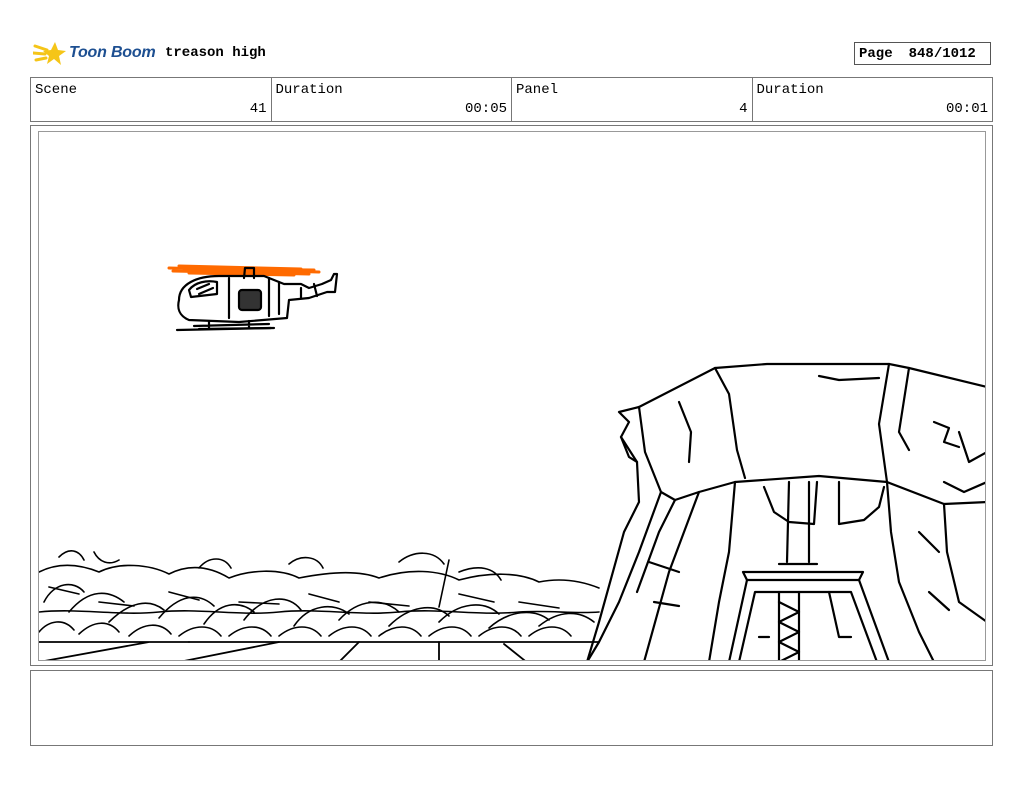 The image size is (1024, 793). What do you see at coordinates (485, 109) in the screenshot?
I see `scene-duration-value: 00:05` at bounding box center [485, 109].